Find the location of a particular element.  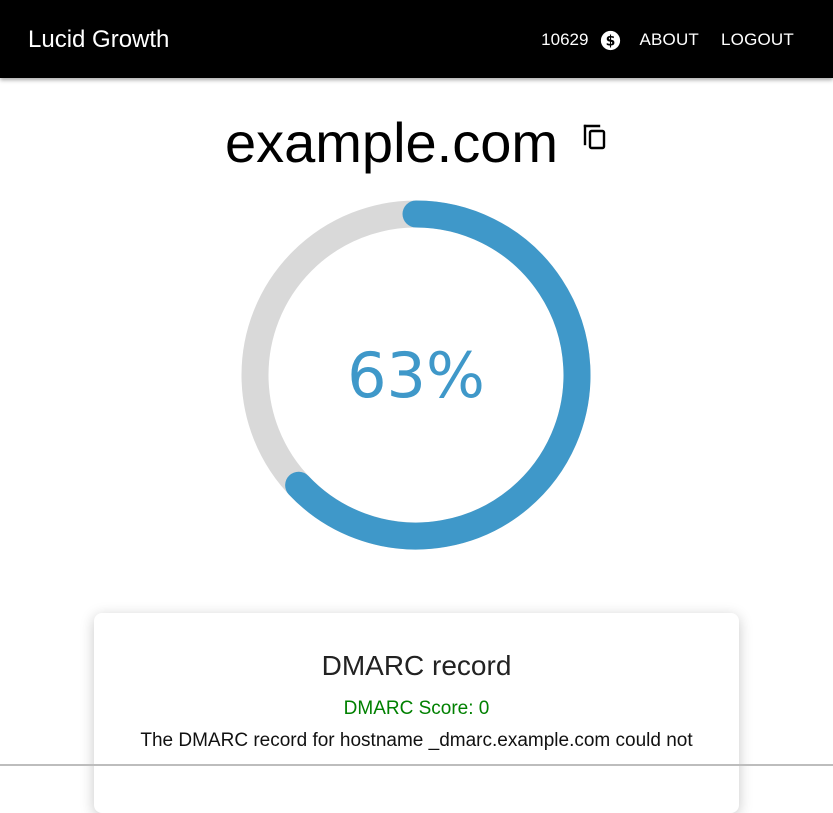

domain-title: example.com is located at coordinates (391, 142).